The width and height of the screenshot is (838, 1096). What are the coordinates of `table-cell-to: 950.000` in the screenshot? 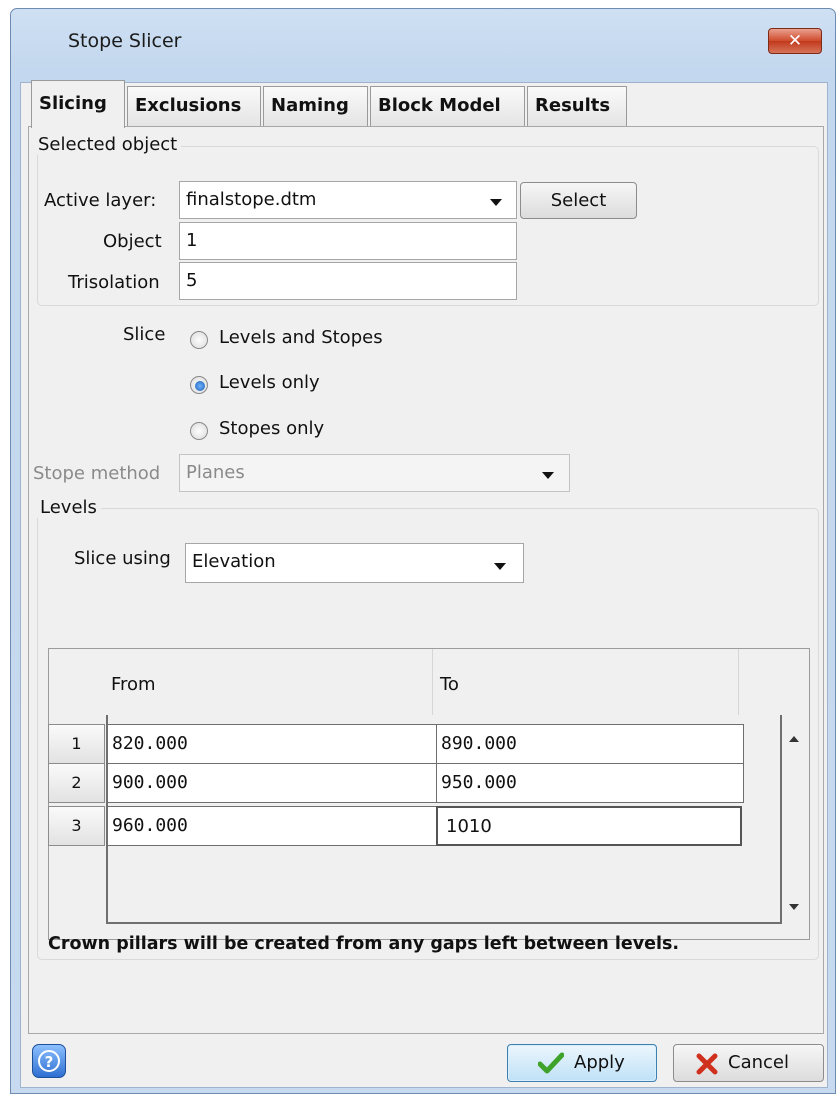 It's located at (590, 783).